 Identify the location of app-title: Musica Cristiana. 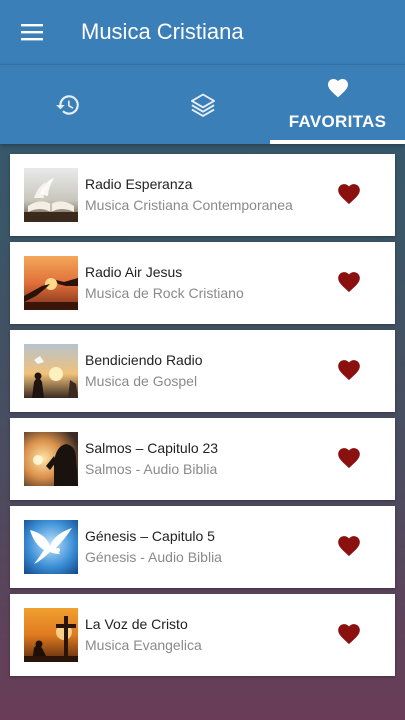
(162, 31).